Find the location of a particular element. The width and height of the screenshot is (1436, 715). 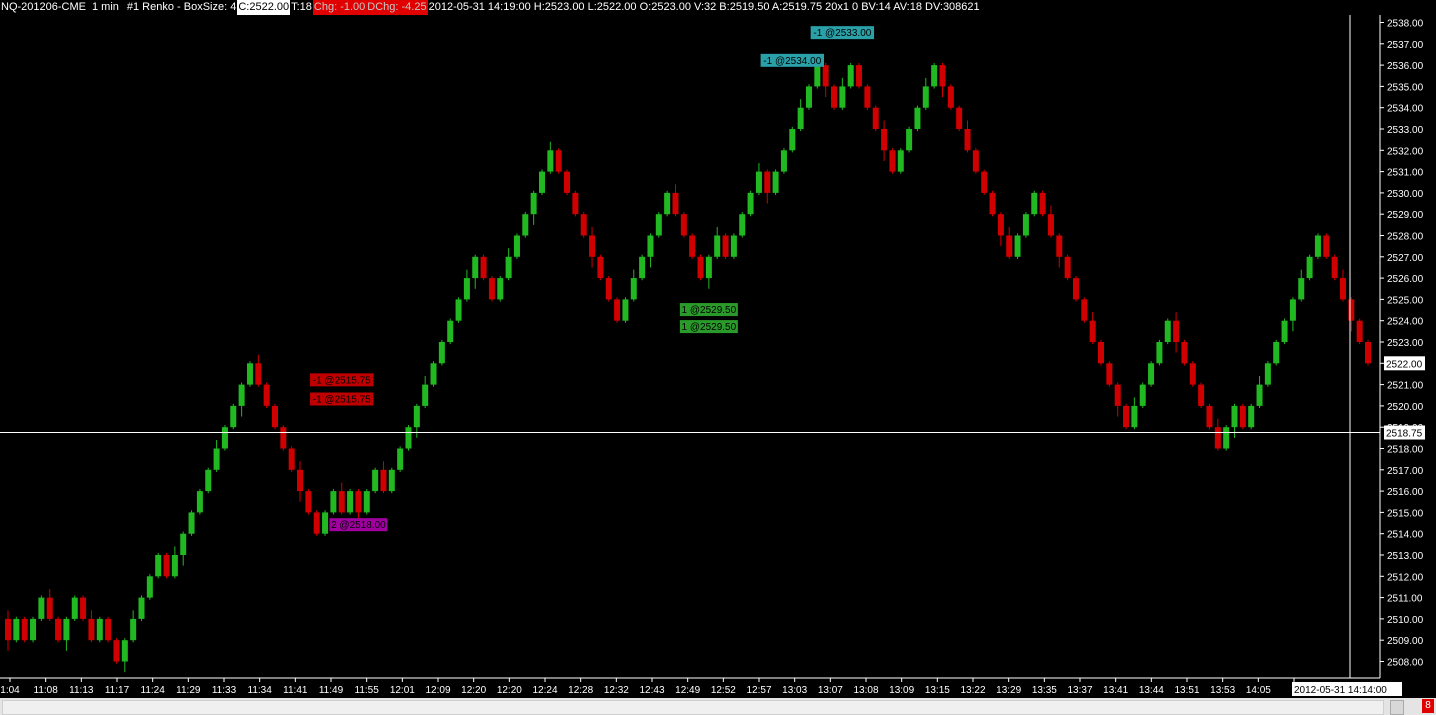

crosshair-price-marker: 2518.75 is located at coordinates (1404, 432).